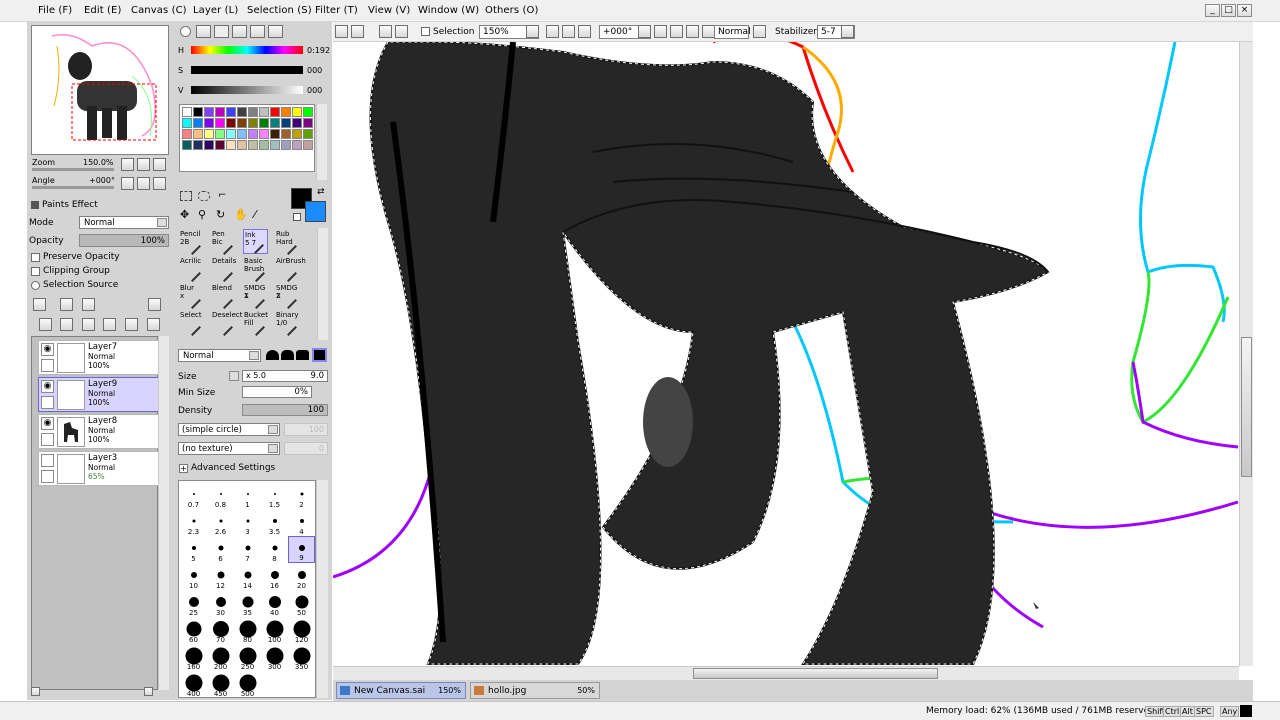 This screenshot has height=720, width=1280. Describe the element at coordinates (191, 269) in the screenshot. I see `tool-acrilic: Acrilic` at that location.